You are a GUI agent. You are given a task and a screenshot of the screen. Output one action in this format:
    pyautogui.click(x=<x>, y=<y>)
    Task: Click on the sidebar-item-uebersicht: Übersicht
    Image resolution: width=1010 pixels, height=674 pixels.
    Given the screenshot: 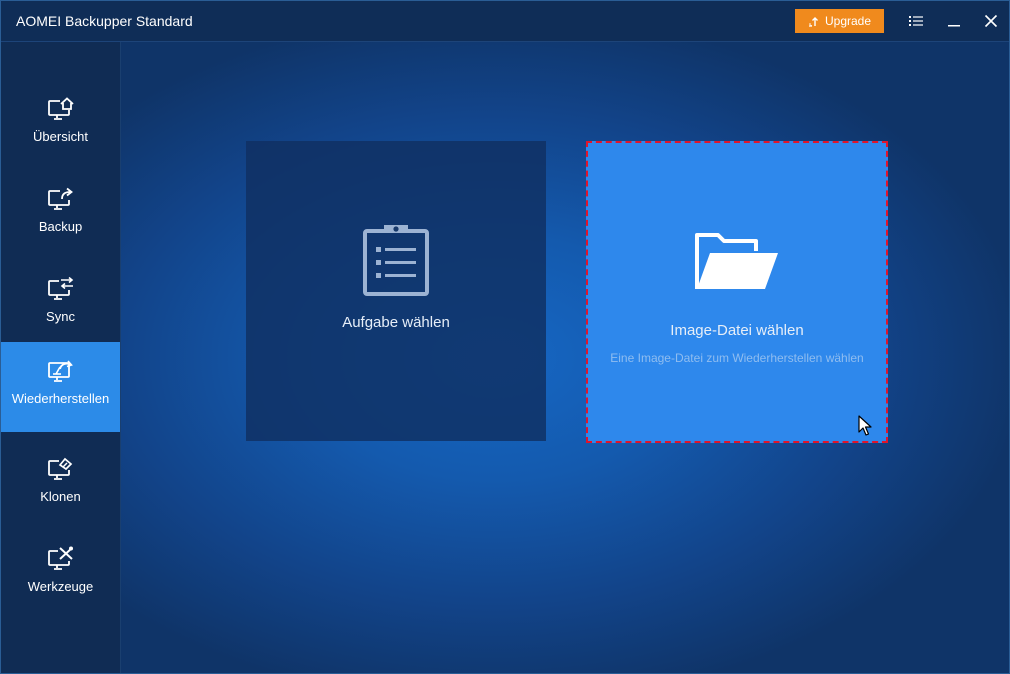 What is the action you would take?
    pyautogui.click(x=60, y=125)
    